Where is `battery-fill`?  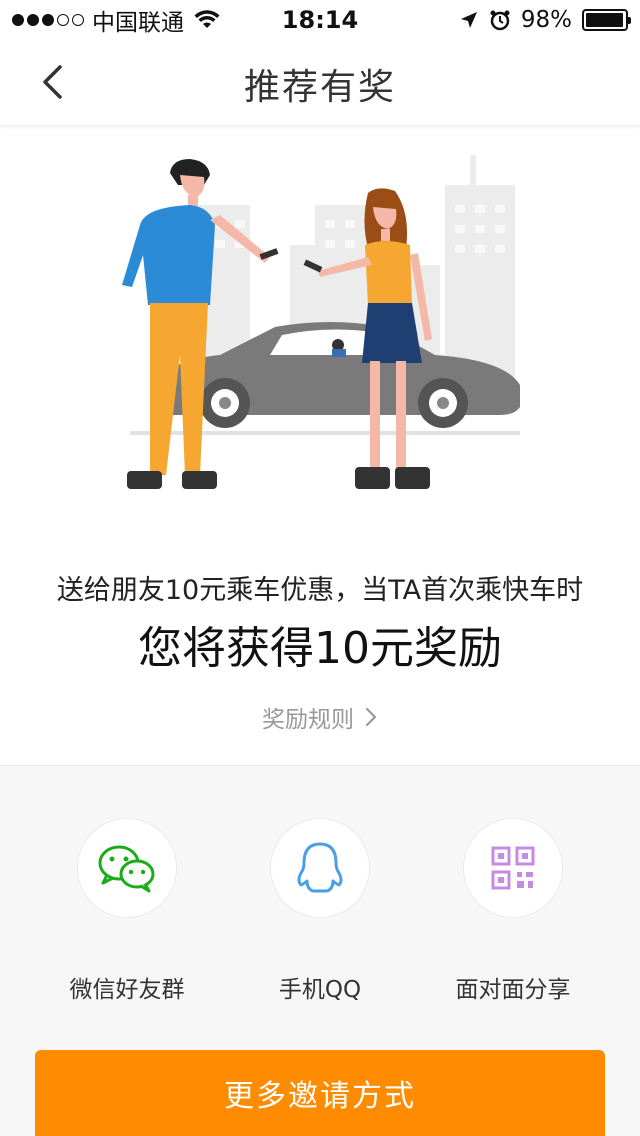
battery-fill is located at coordinates (605, 20).